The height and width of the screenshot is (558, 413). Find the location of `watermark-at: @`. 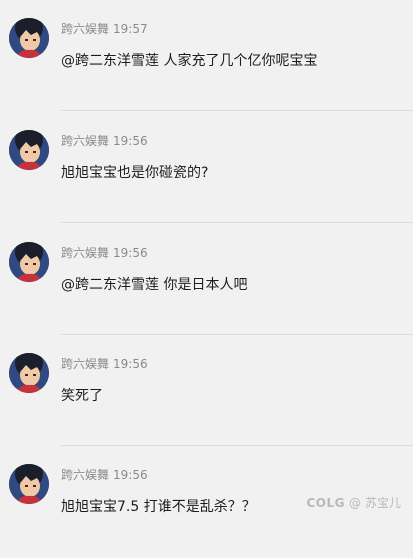

watermark-at: @ is located at coordinates (354, 503).